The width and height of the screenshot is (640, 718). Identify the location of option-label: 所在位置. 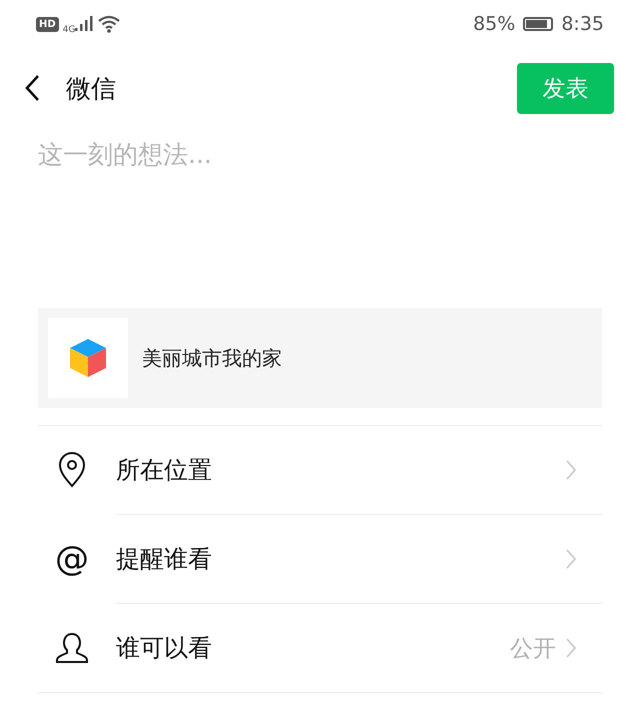
(164, 470).